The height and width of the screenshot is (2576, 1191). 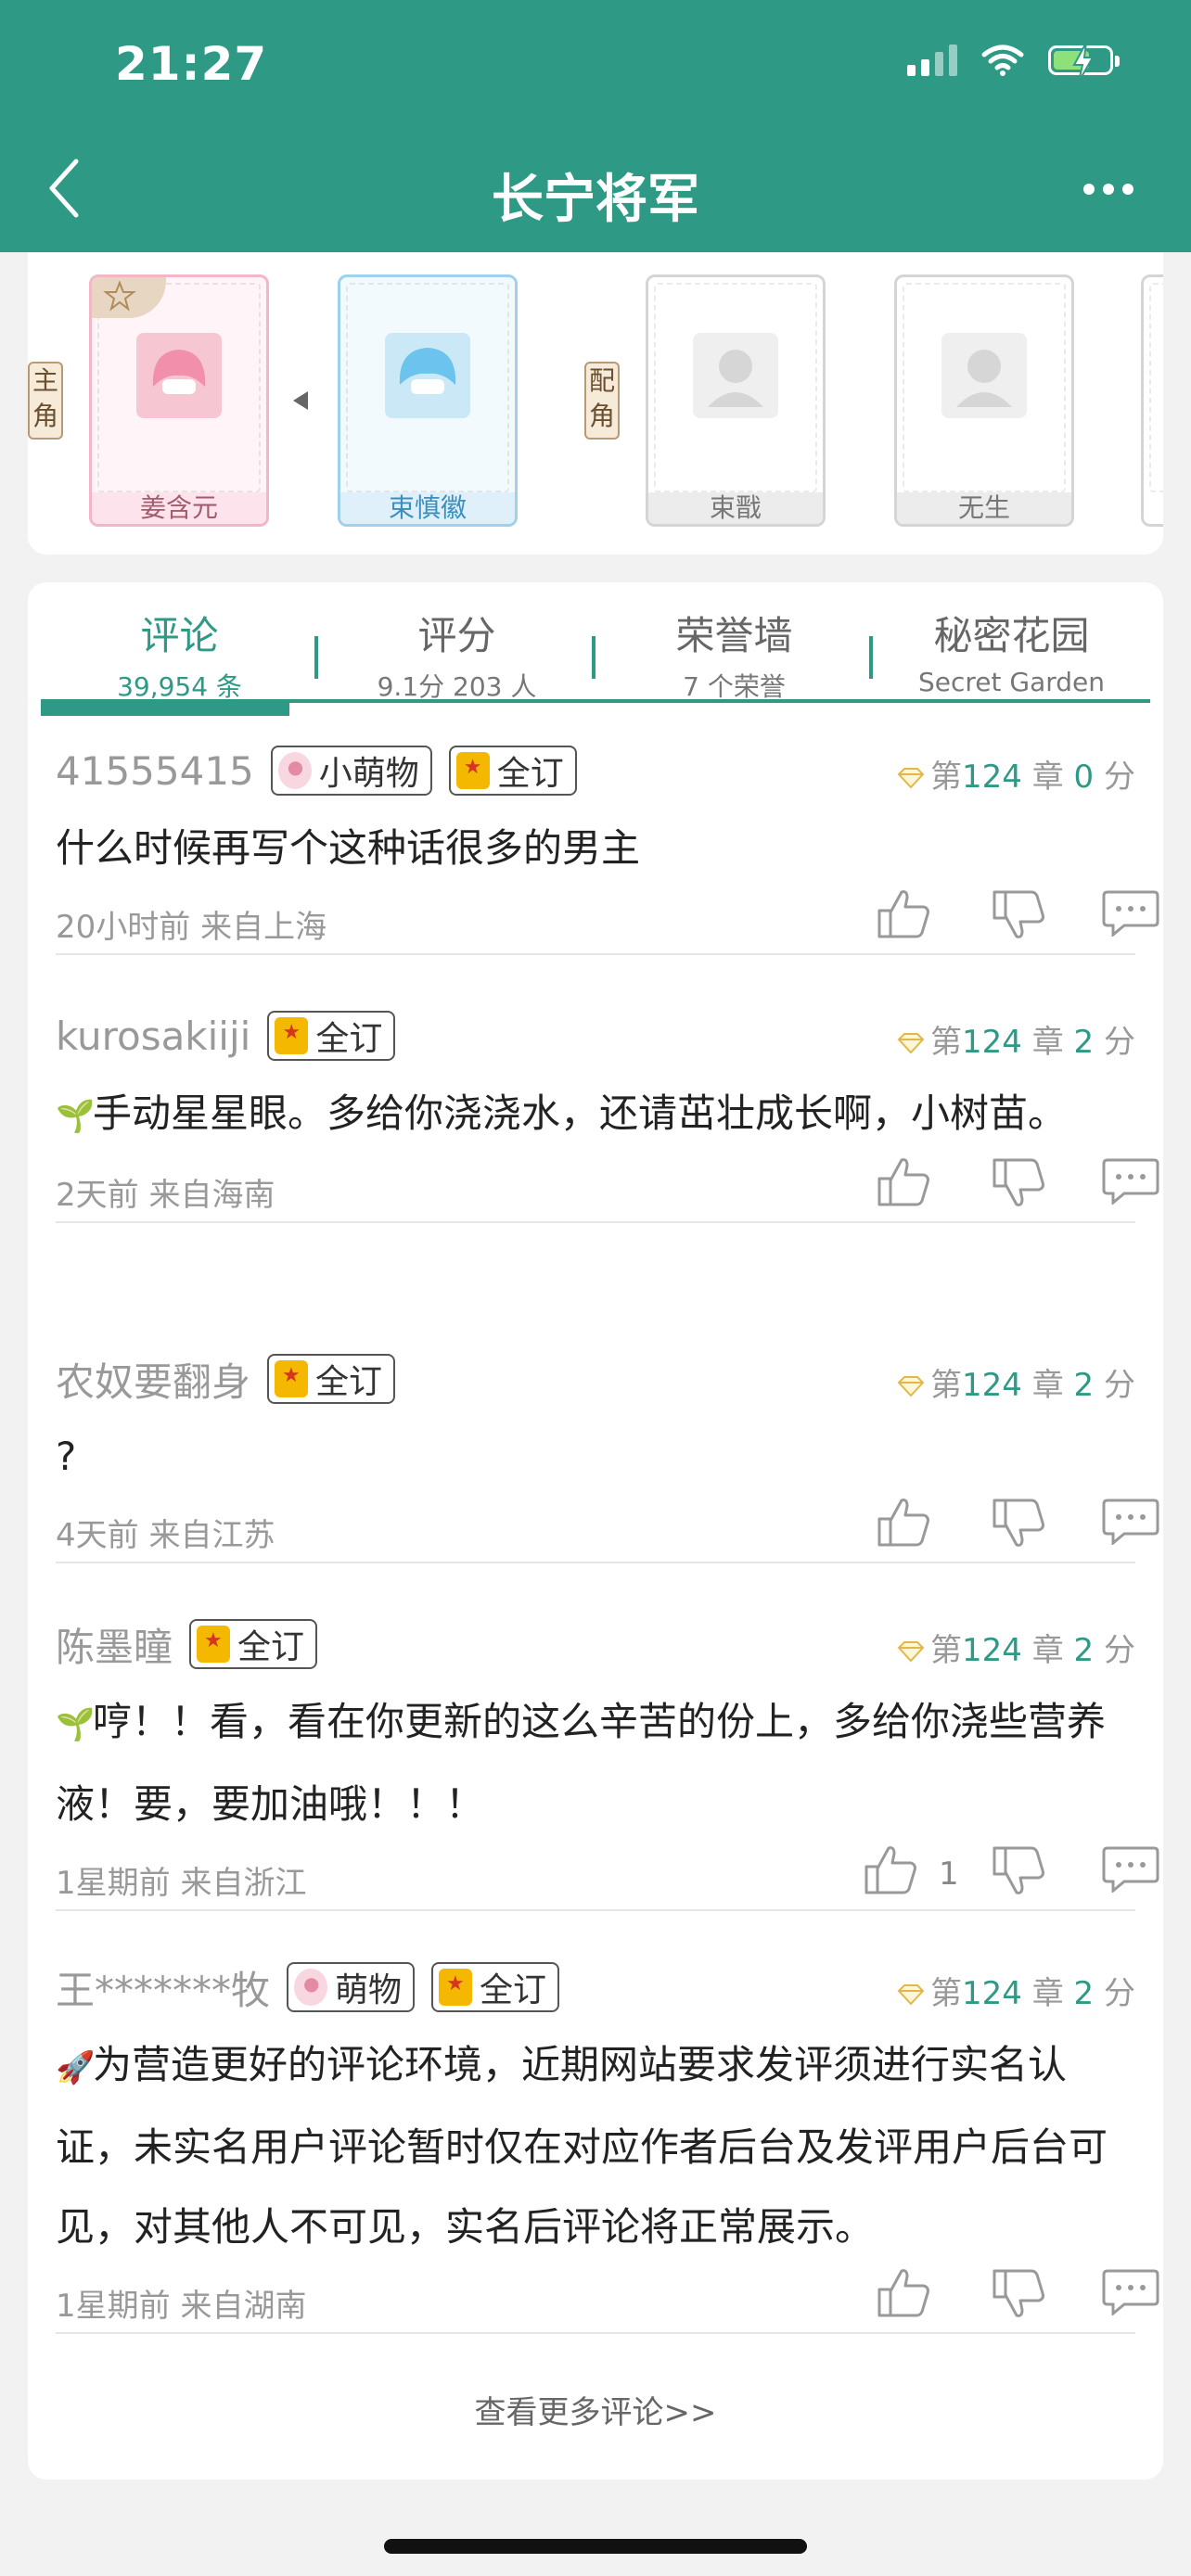 I want to click on rocket-icon: 🚀, so click(x=76, y=2067).